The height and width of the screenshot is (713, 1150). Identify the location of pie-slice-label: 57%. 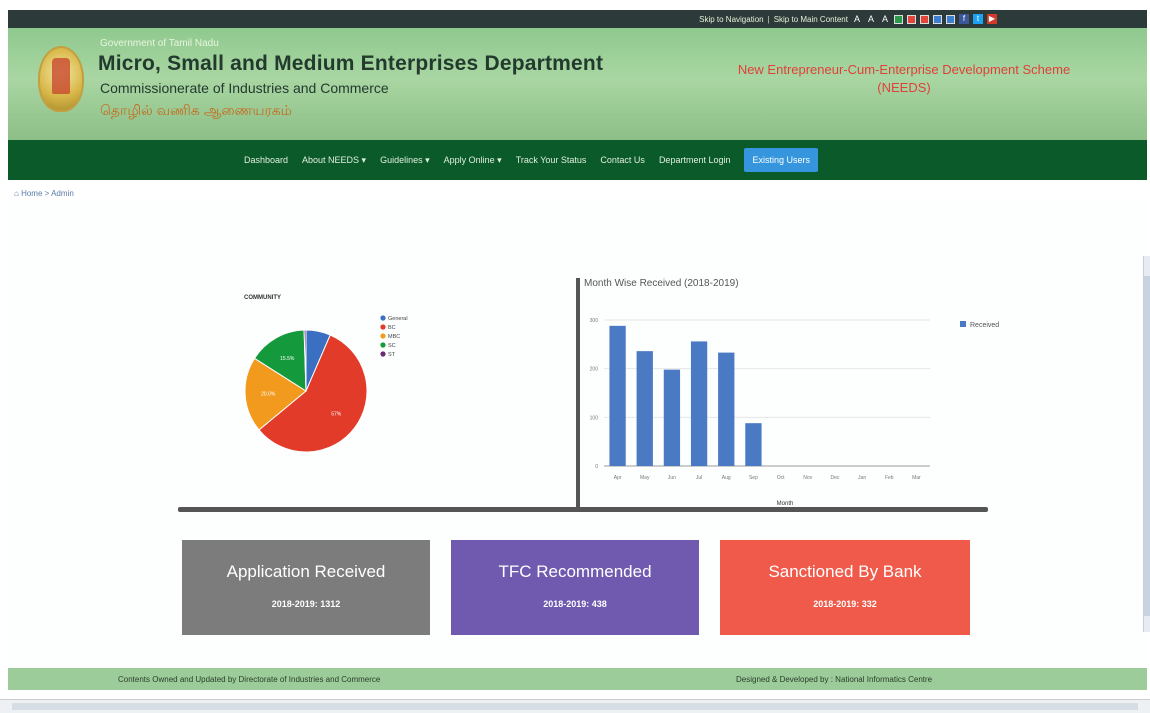
(336, 415).